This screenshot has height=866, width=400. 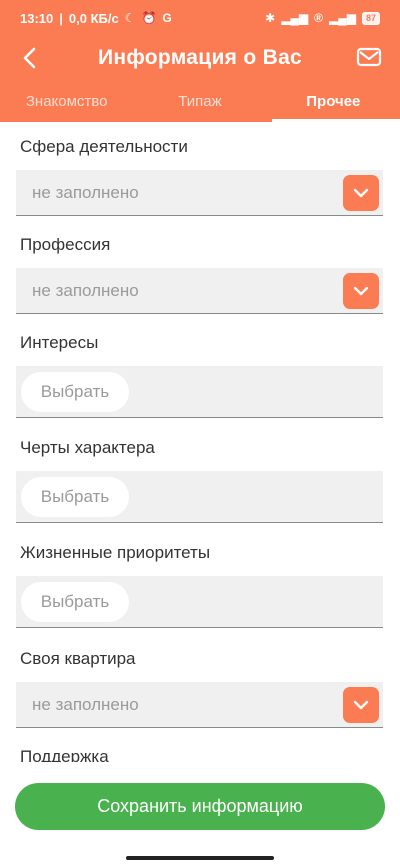 I want to click on network-speed: 0,0 КБ/с, so click(x=93, y=18).